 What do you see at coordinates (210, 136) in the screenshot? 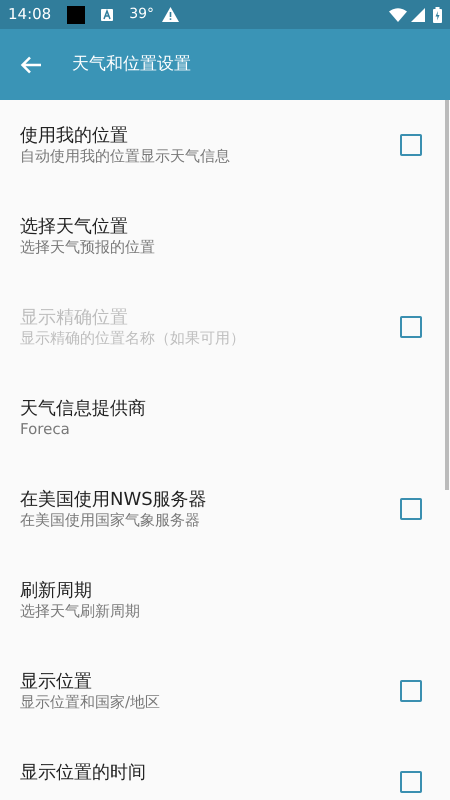
I see `setting-title: 使用我的位置` at bounding box center [210, 136].